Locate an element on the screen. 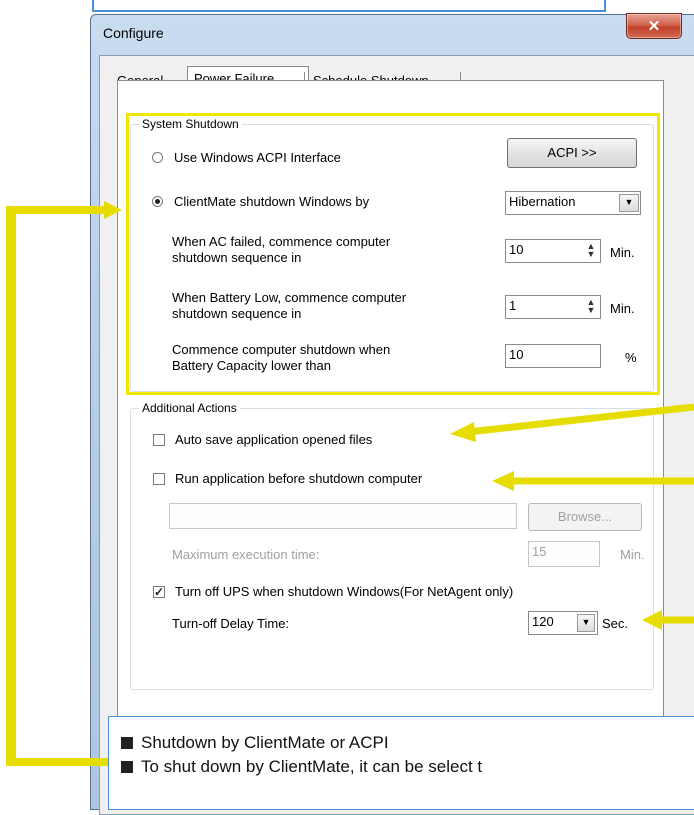  auto-save-label: Auto save application opened files is located at coordinates (274, 439).